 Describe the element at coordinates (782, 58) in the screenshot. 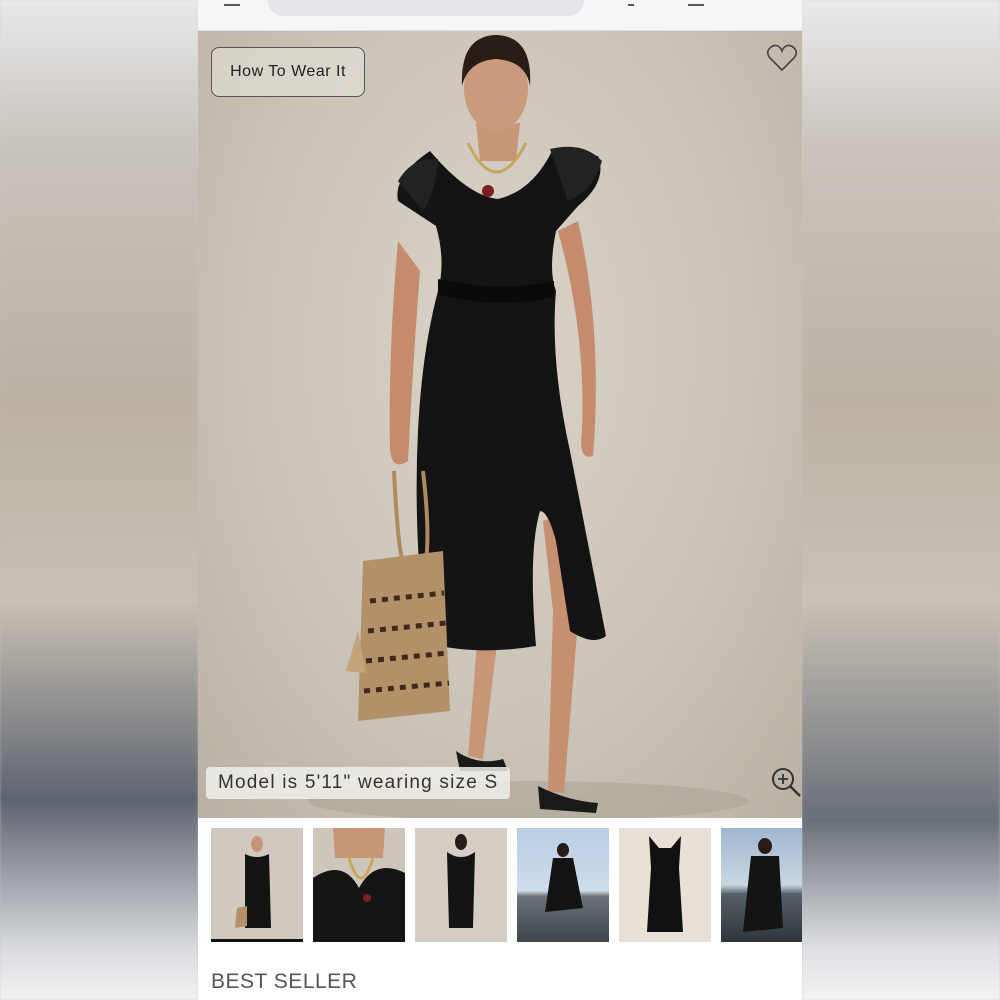

I see `heart-icon` at that location.